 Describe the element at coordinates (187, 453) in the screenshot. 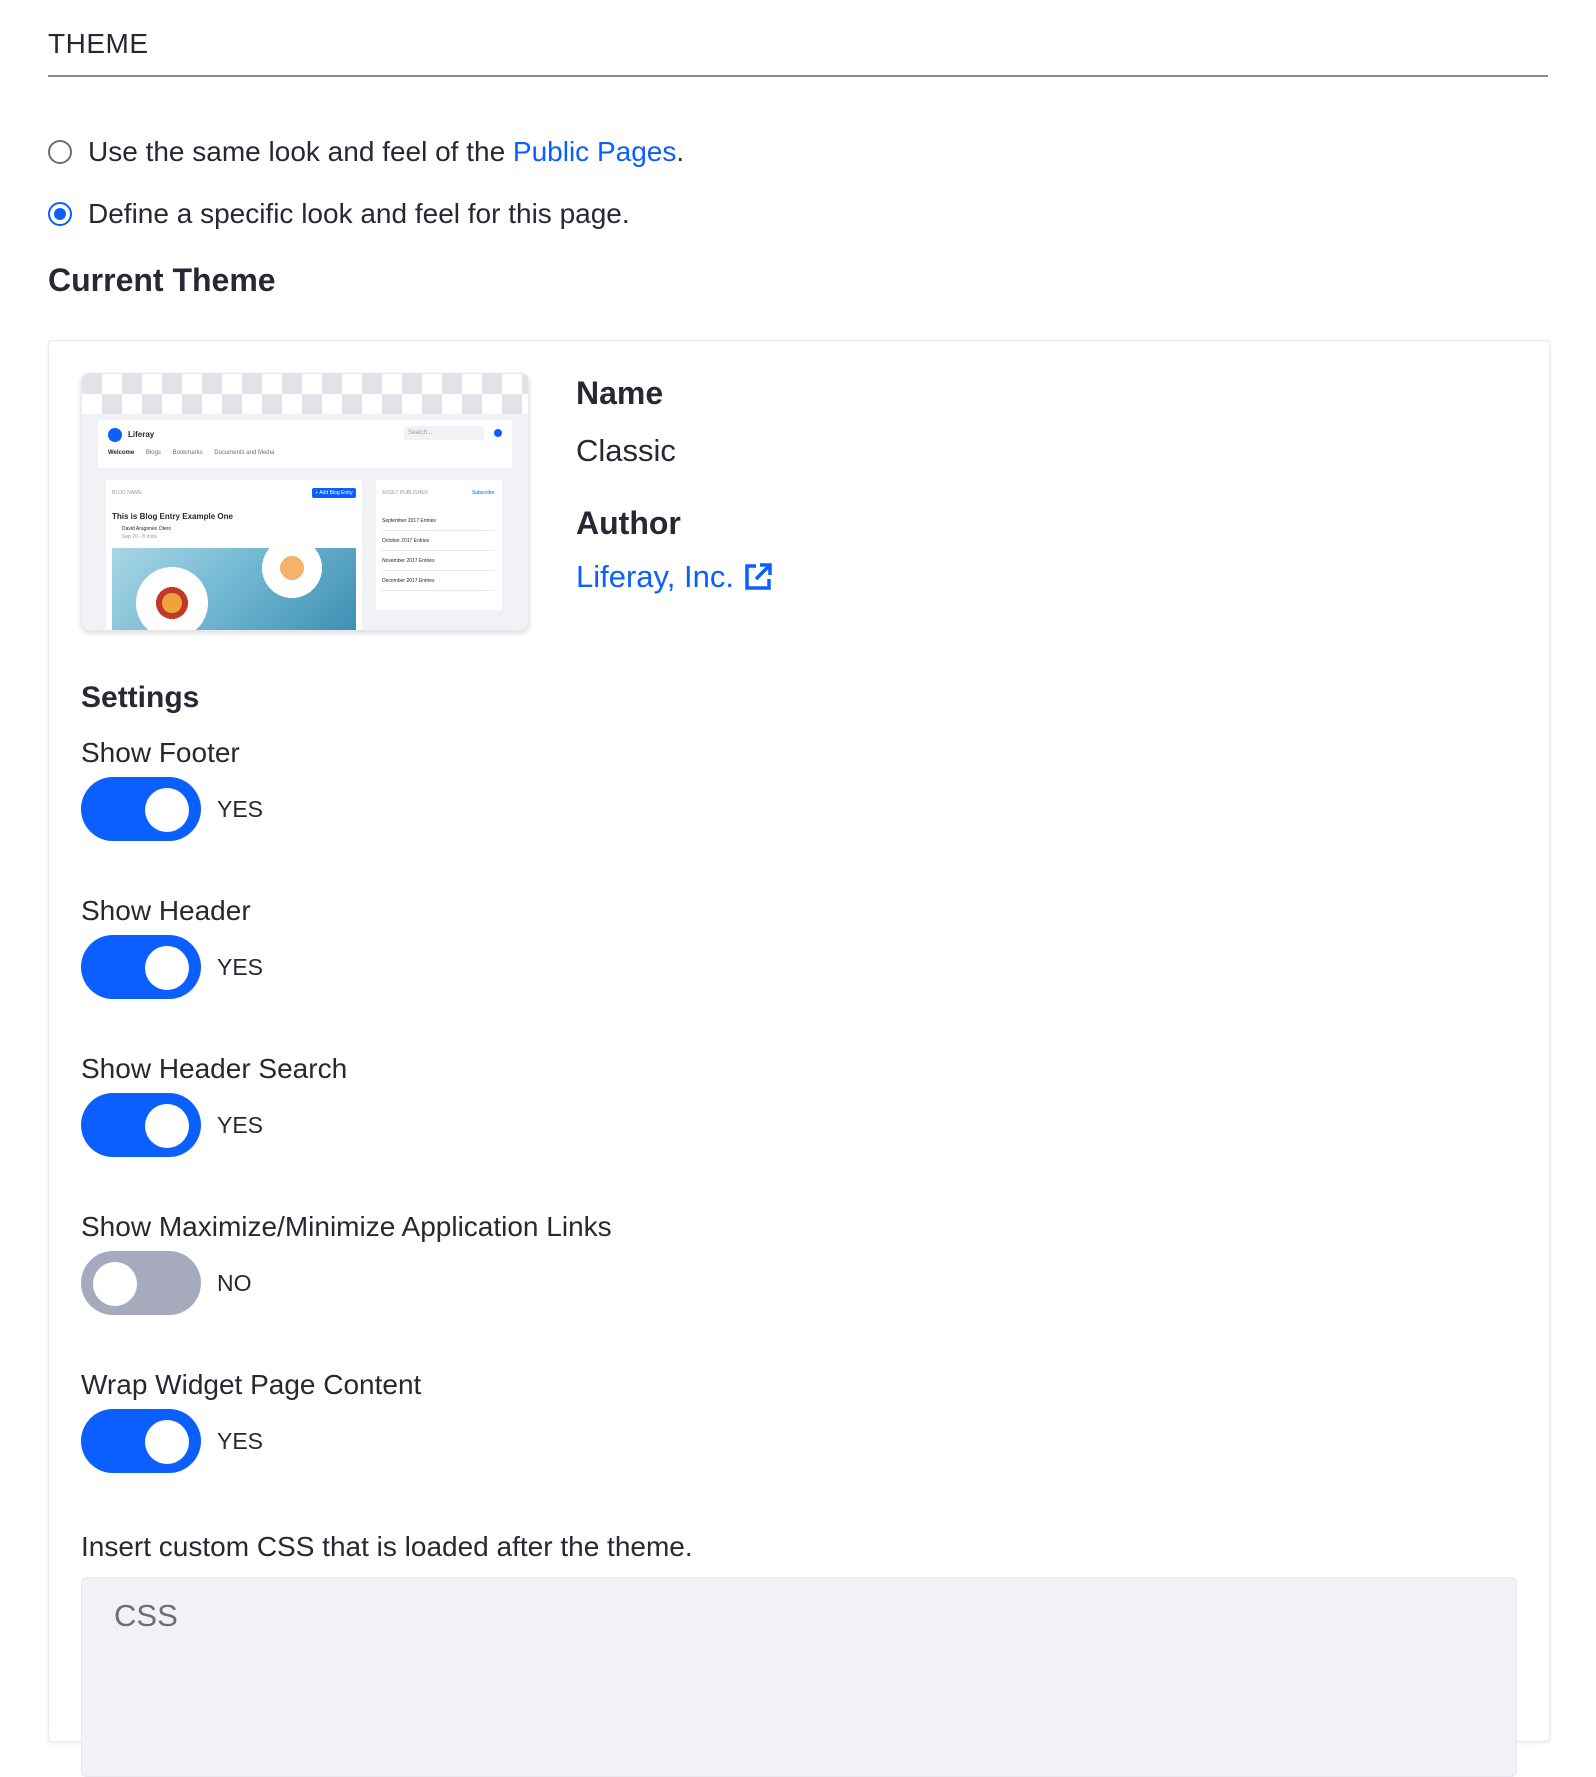

I see `preview-nav-item: Bookmarks` at that location.